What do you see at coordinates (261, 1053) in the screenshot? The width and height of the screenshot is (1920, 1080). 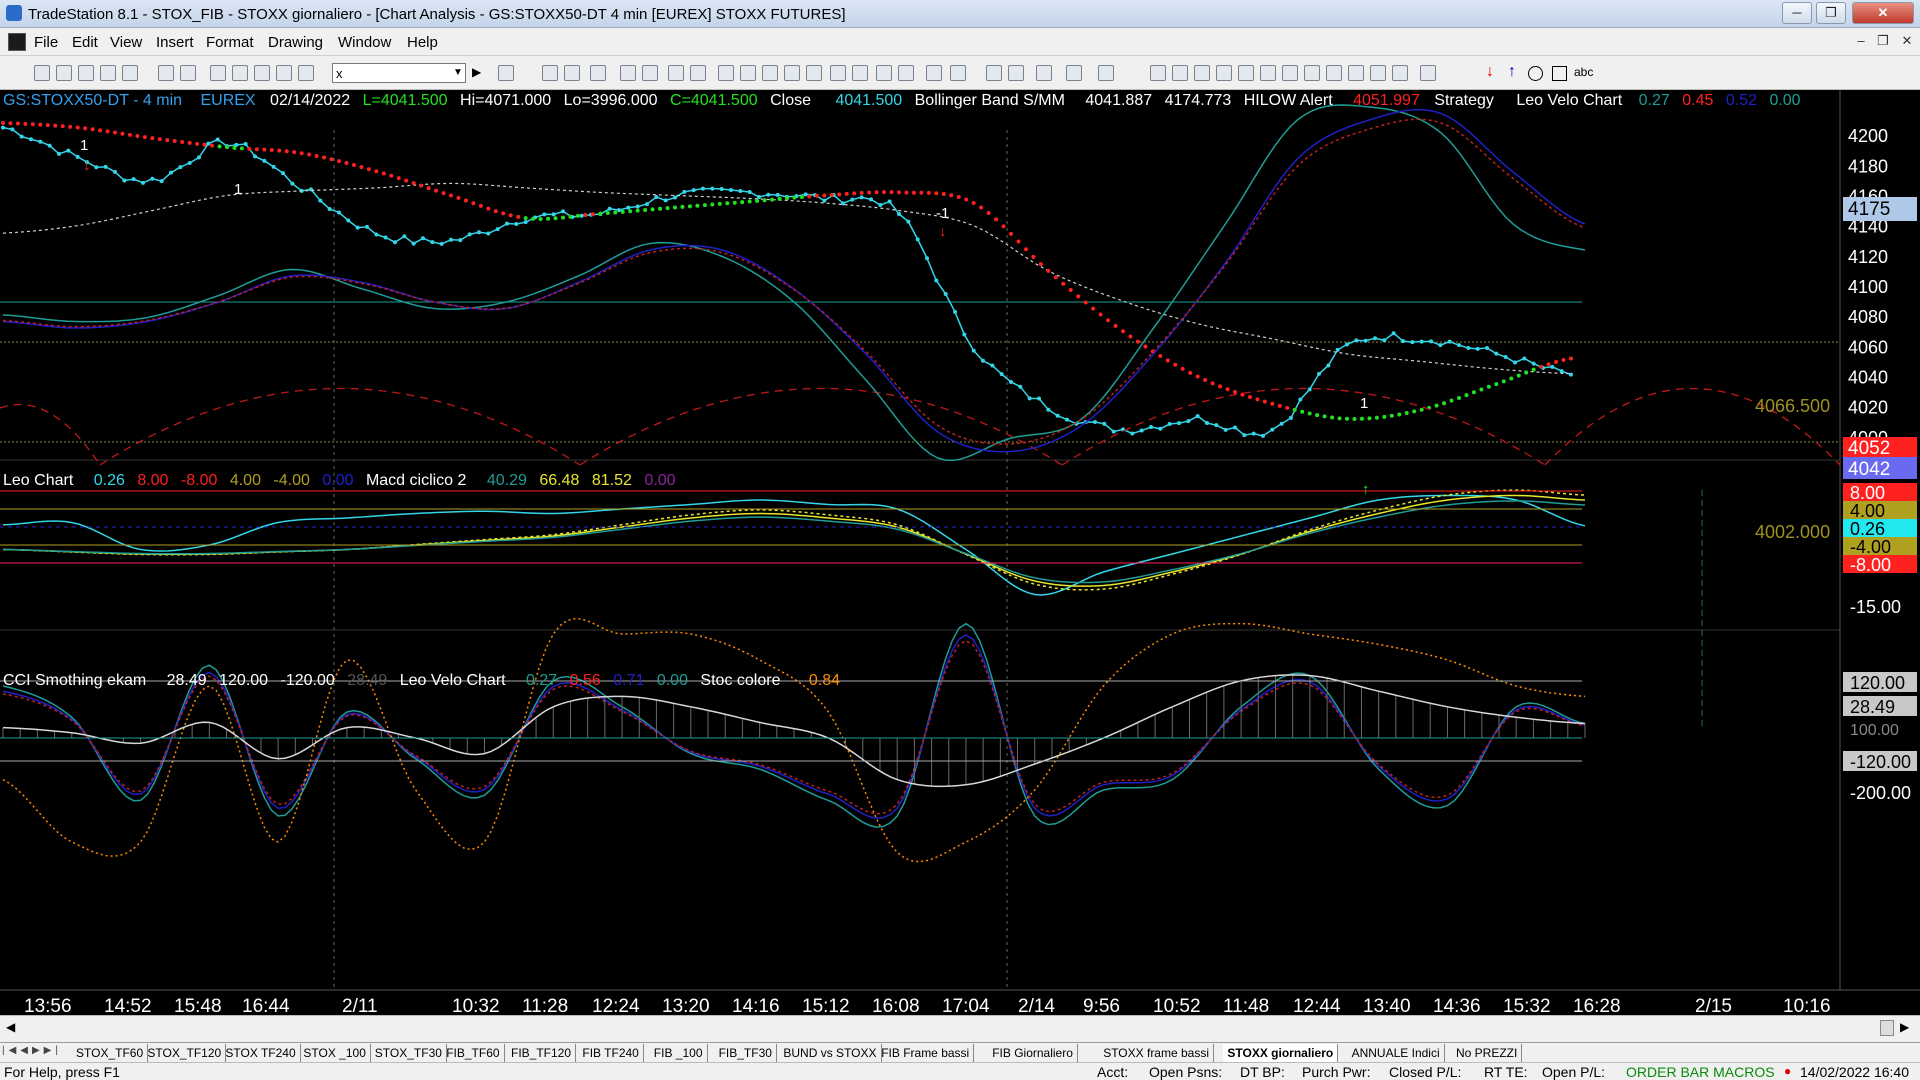 I see `tab-stox-tf240: STOX TF240` at bounding box center [261, 1053].